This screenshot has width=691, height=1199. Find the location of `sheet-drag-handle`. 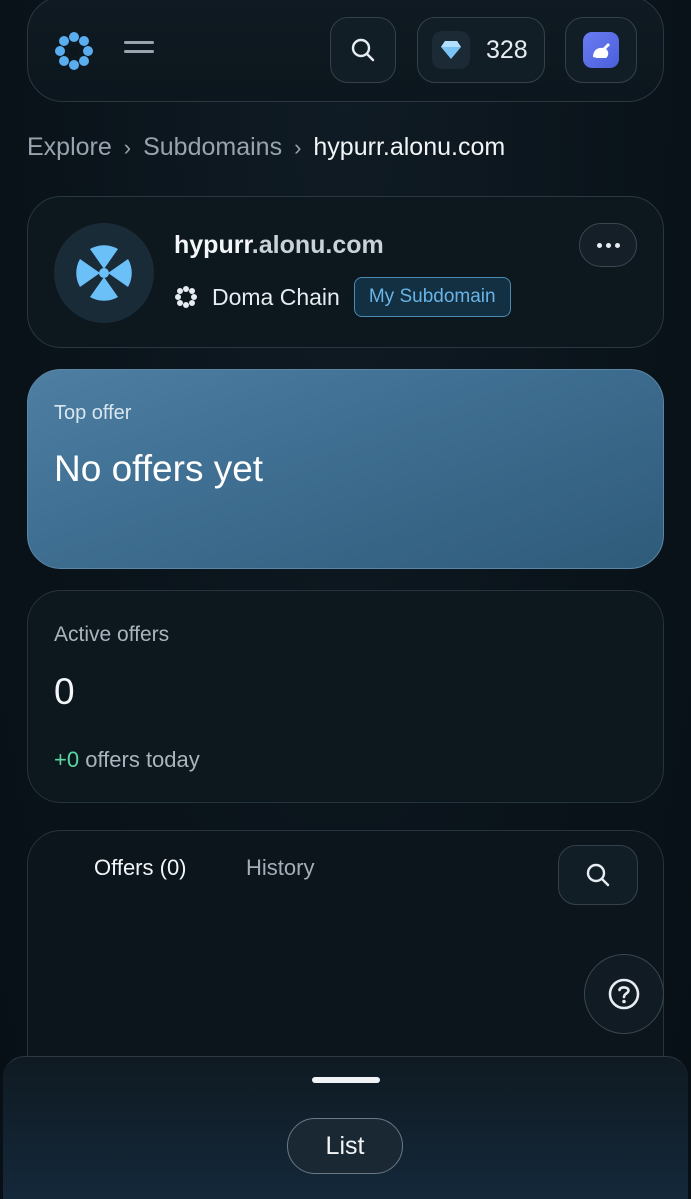

sheet-drag-handle is located at coordinates (346, 1080).